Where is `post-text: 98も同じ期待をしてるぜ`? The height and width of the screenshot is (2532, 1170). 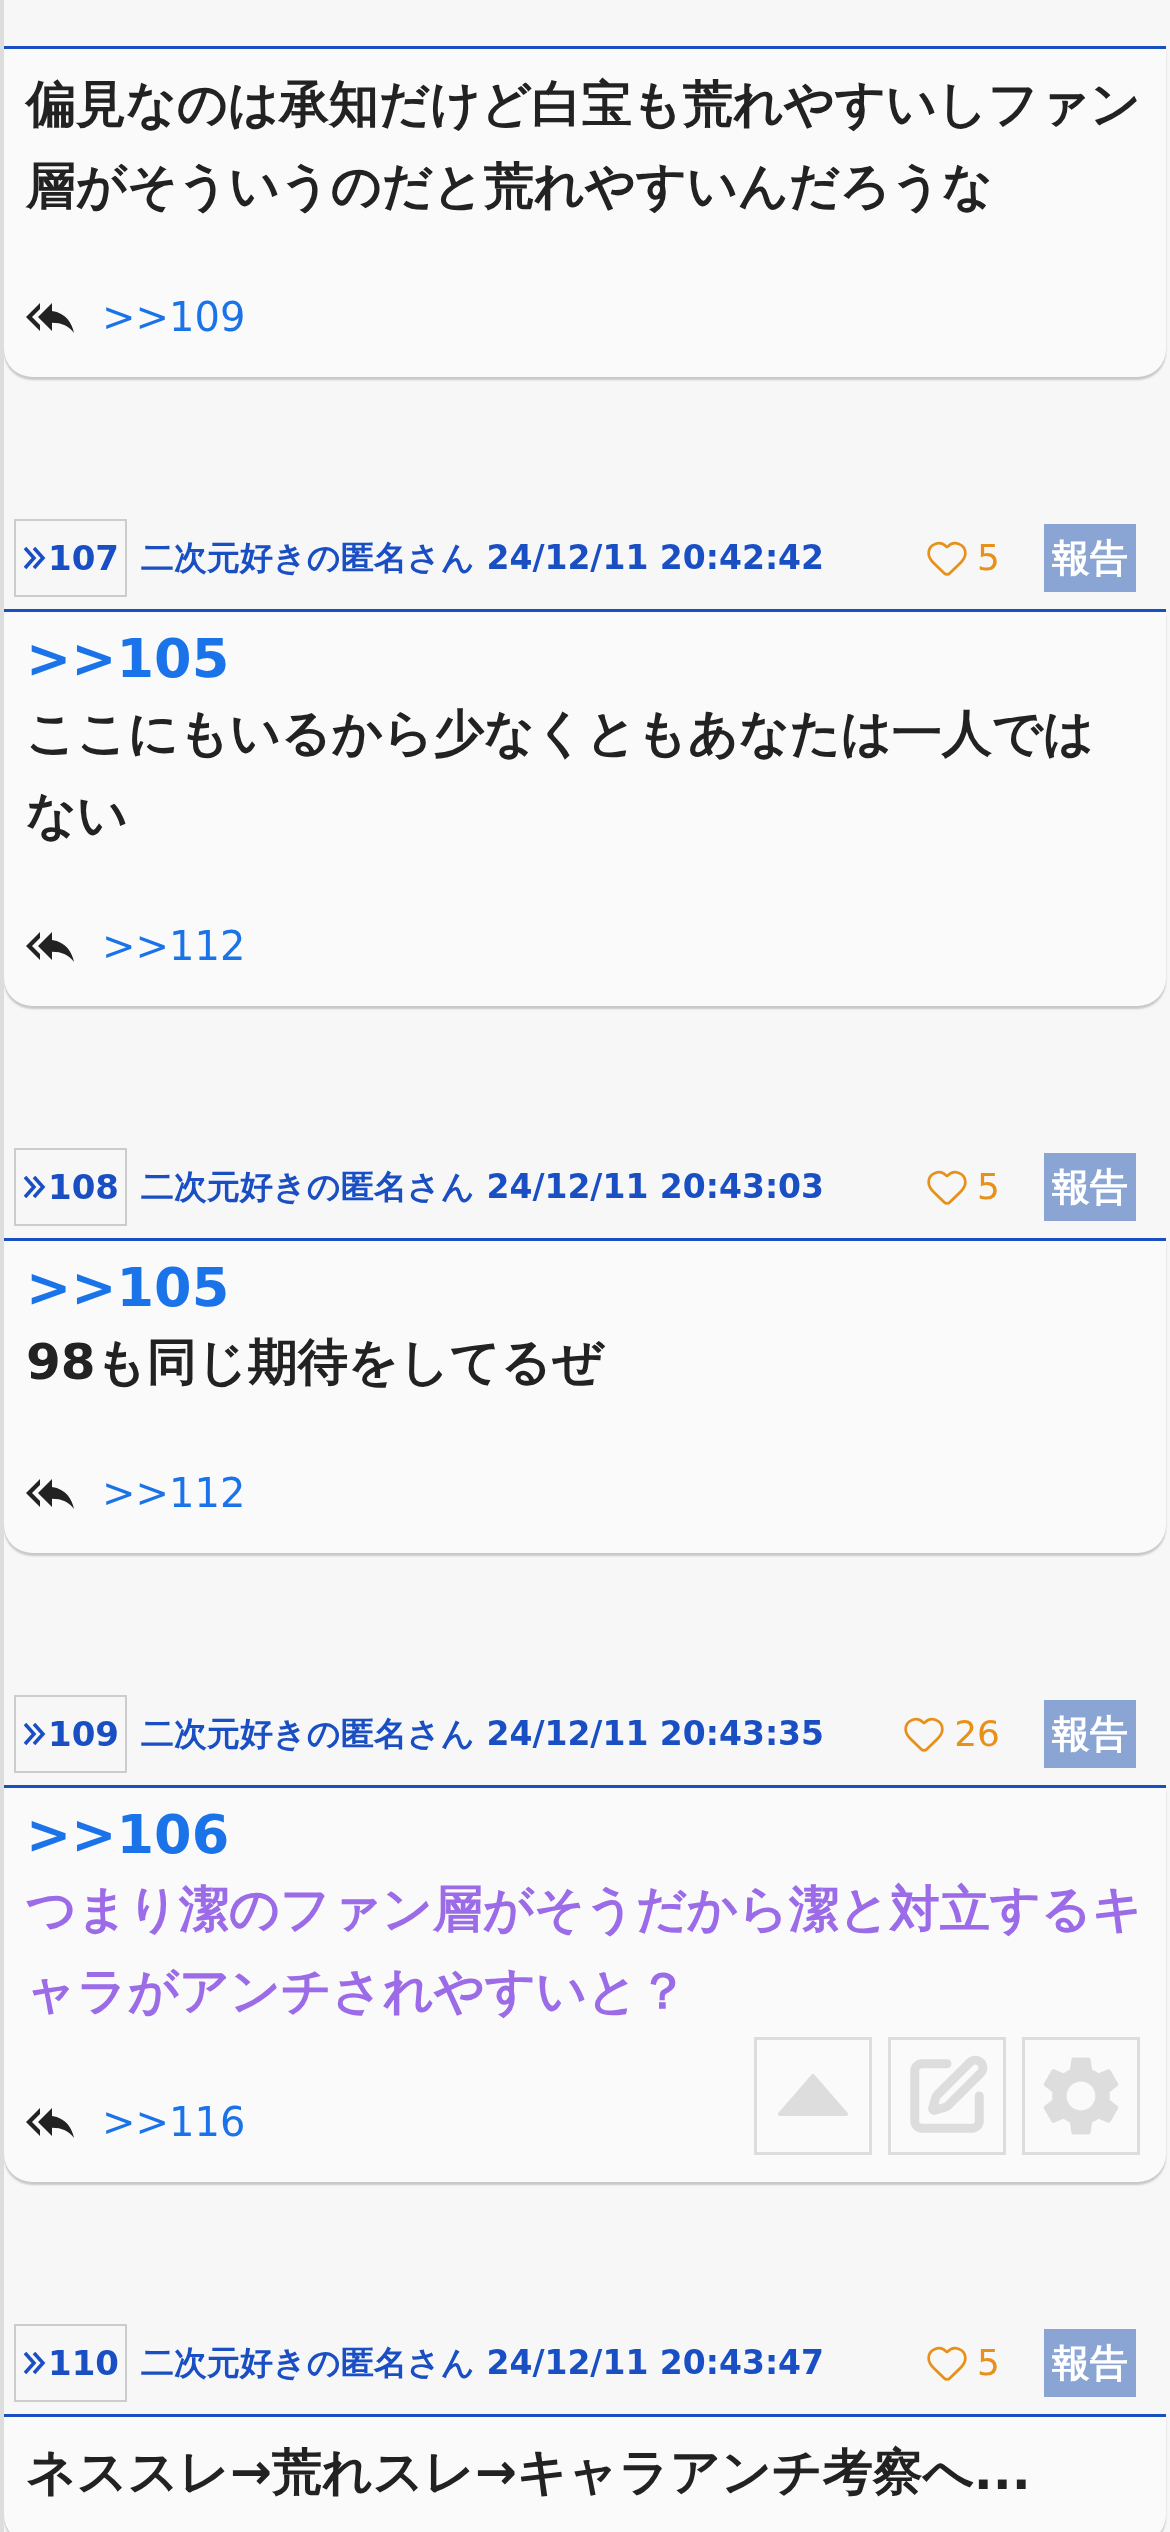 post-text: 98も同じ期待をしてるぜ is located at coordinates (316, 1362).